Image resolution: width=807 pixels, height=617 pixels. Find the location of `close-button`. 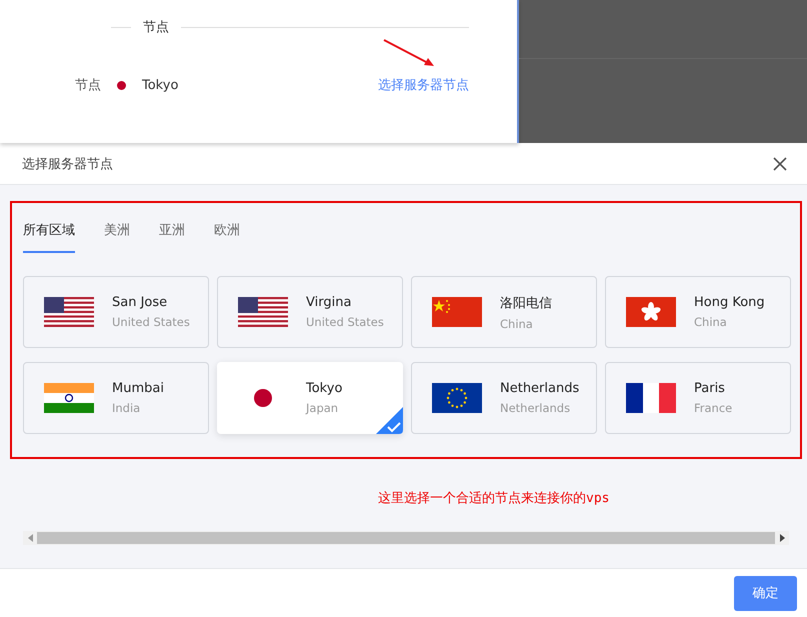

close-button is located at coordinates (780, 163).